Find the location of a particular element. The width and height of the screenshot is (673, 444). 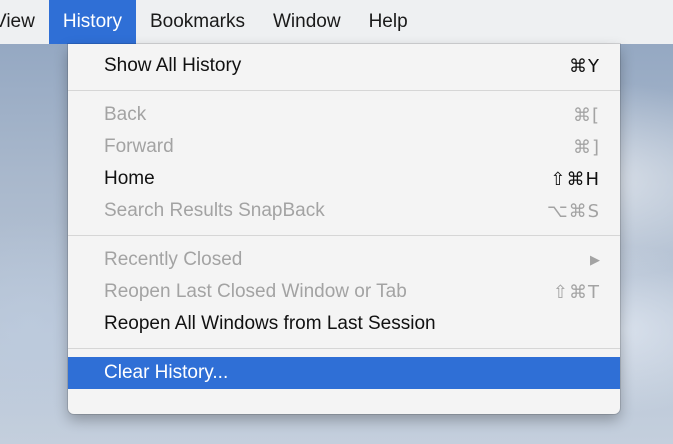

menu-bar: View History Bookmarks Window Help is located at coordinates (336, 22).